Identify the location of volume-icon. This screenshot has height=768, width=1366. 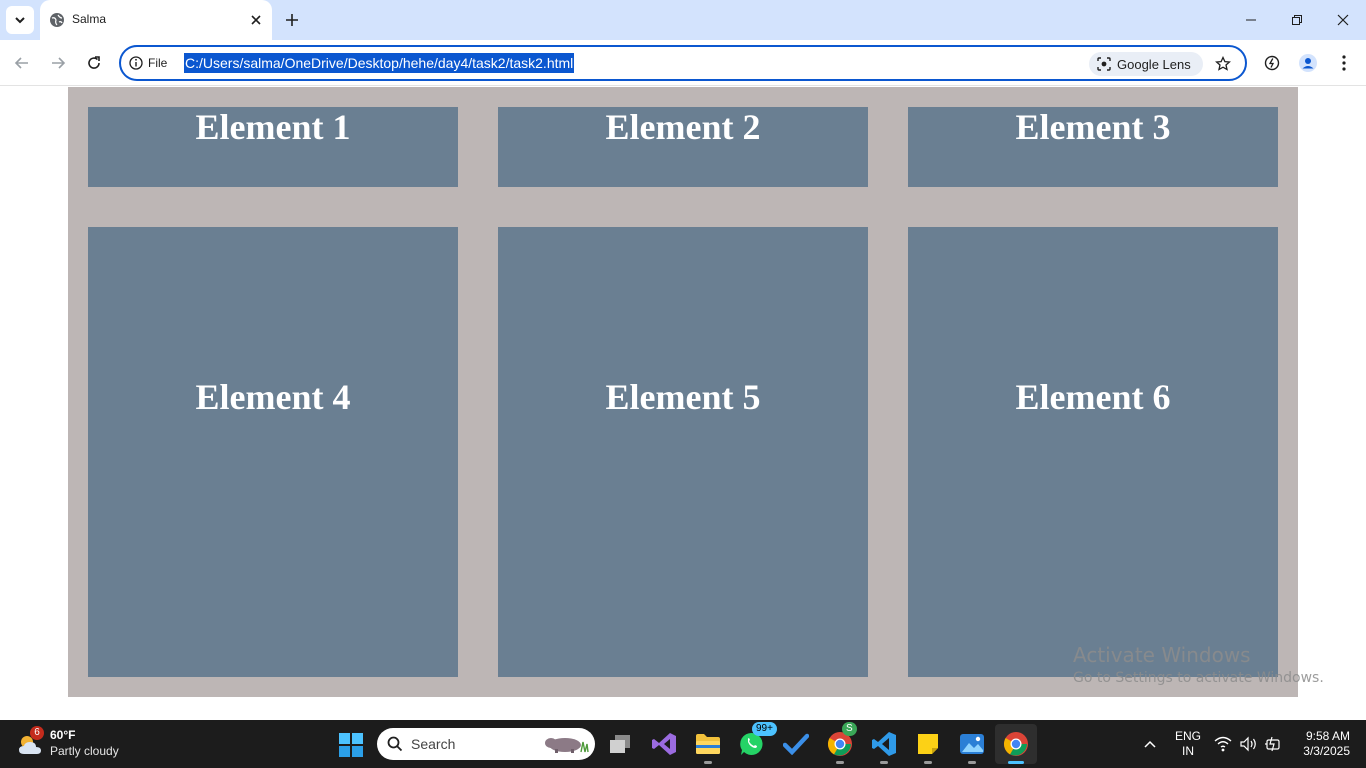
(1248, 744).